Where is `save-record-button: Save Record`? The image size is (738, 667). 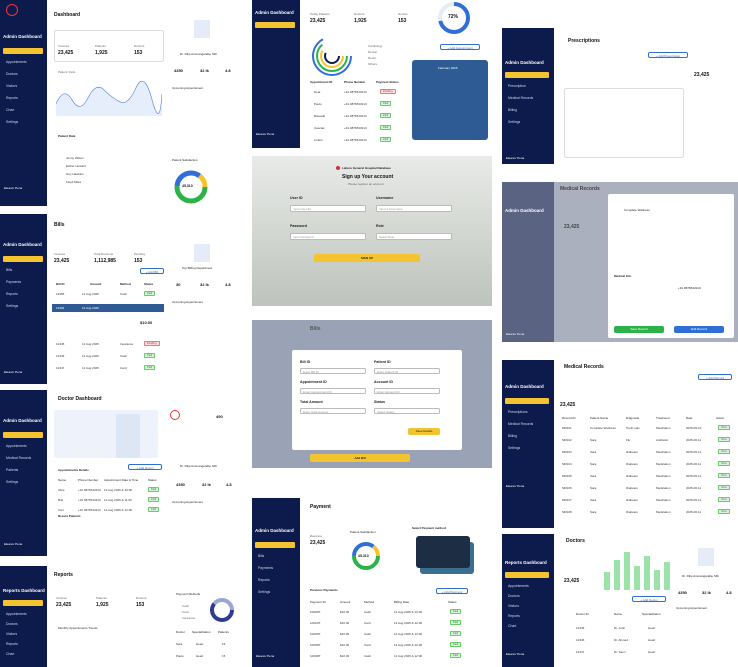
save-record-button: Save Record is located at coordinates (639, 329).